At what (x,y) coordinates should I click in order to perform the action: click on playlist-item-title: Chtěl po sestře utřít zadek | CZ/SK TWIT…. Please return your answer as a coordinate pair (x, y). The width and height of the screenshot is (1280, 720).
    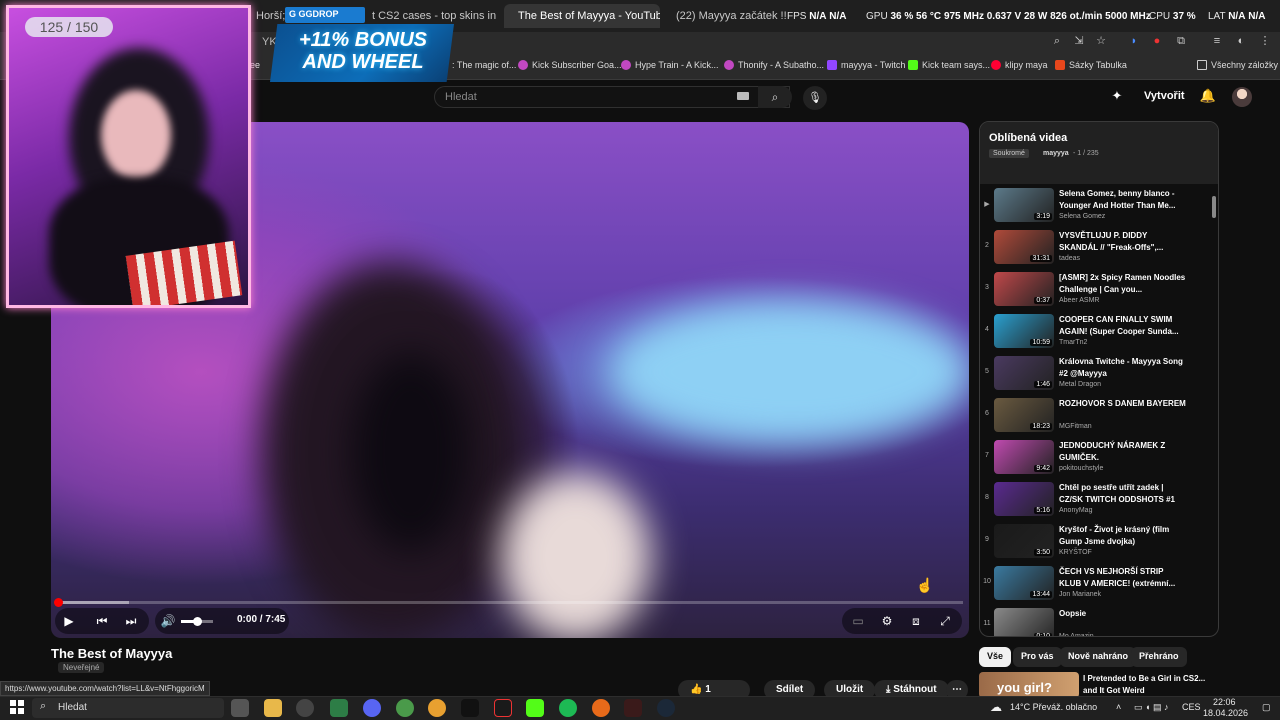
    Looking at the image, I should click on (1123, 494).